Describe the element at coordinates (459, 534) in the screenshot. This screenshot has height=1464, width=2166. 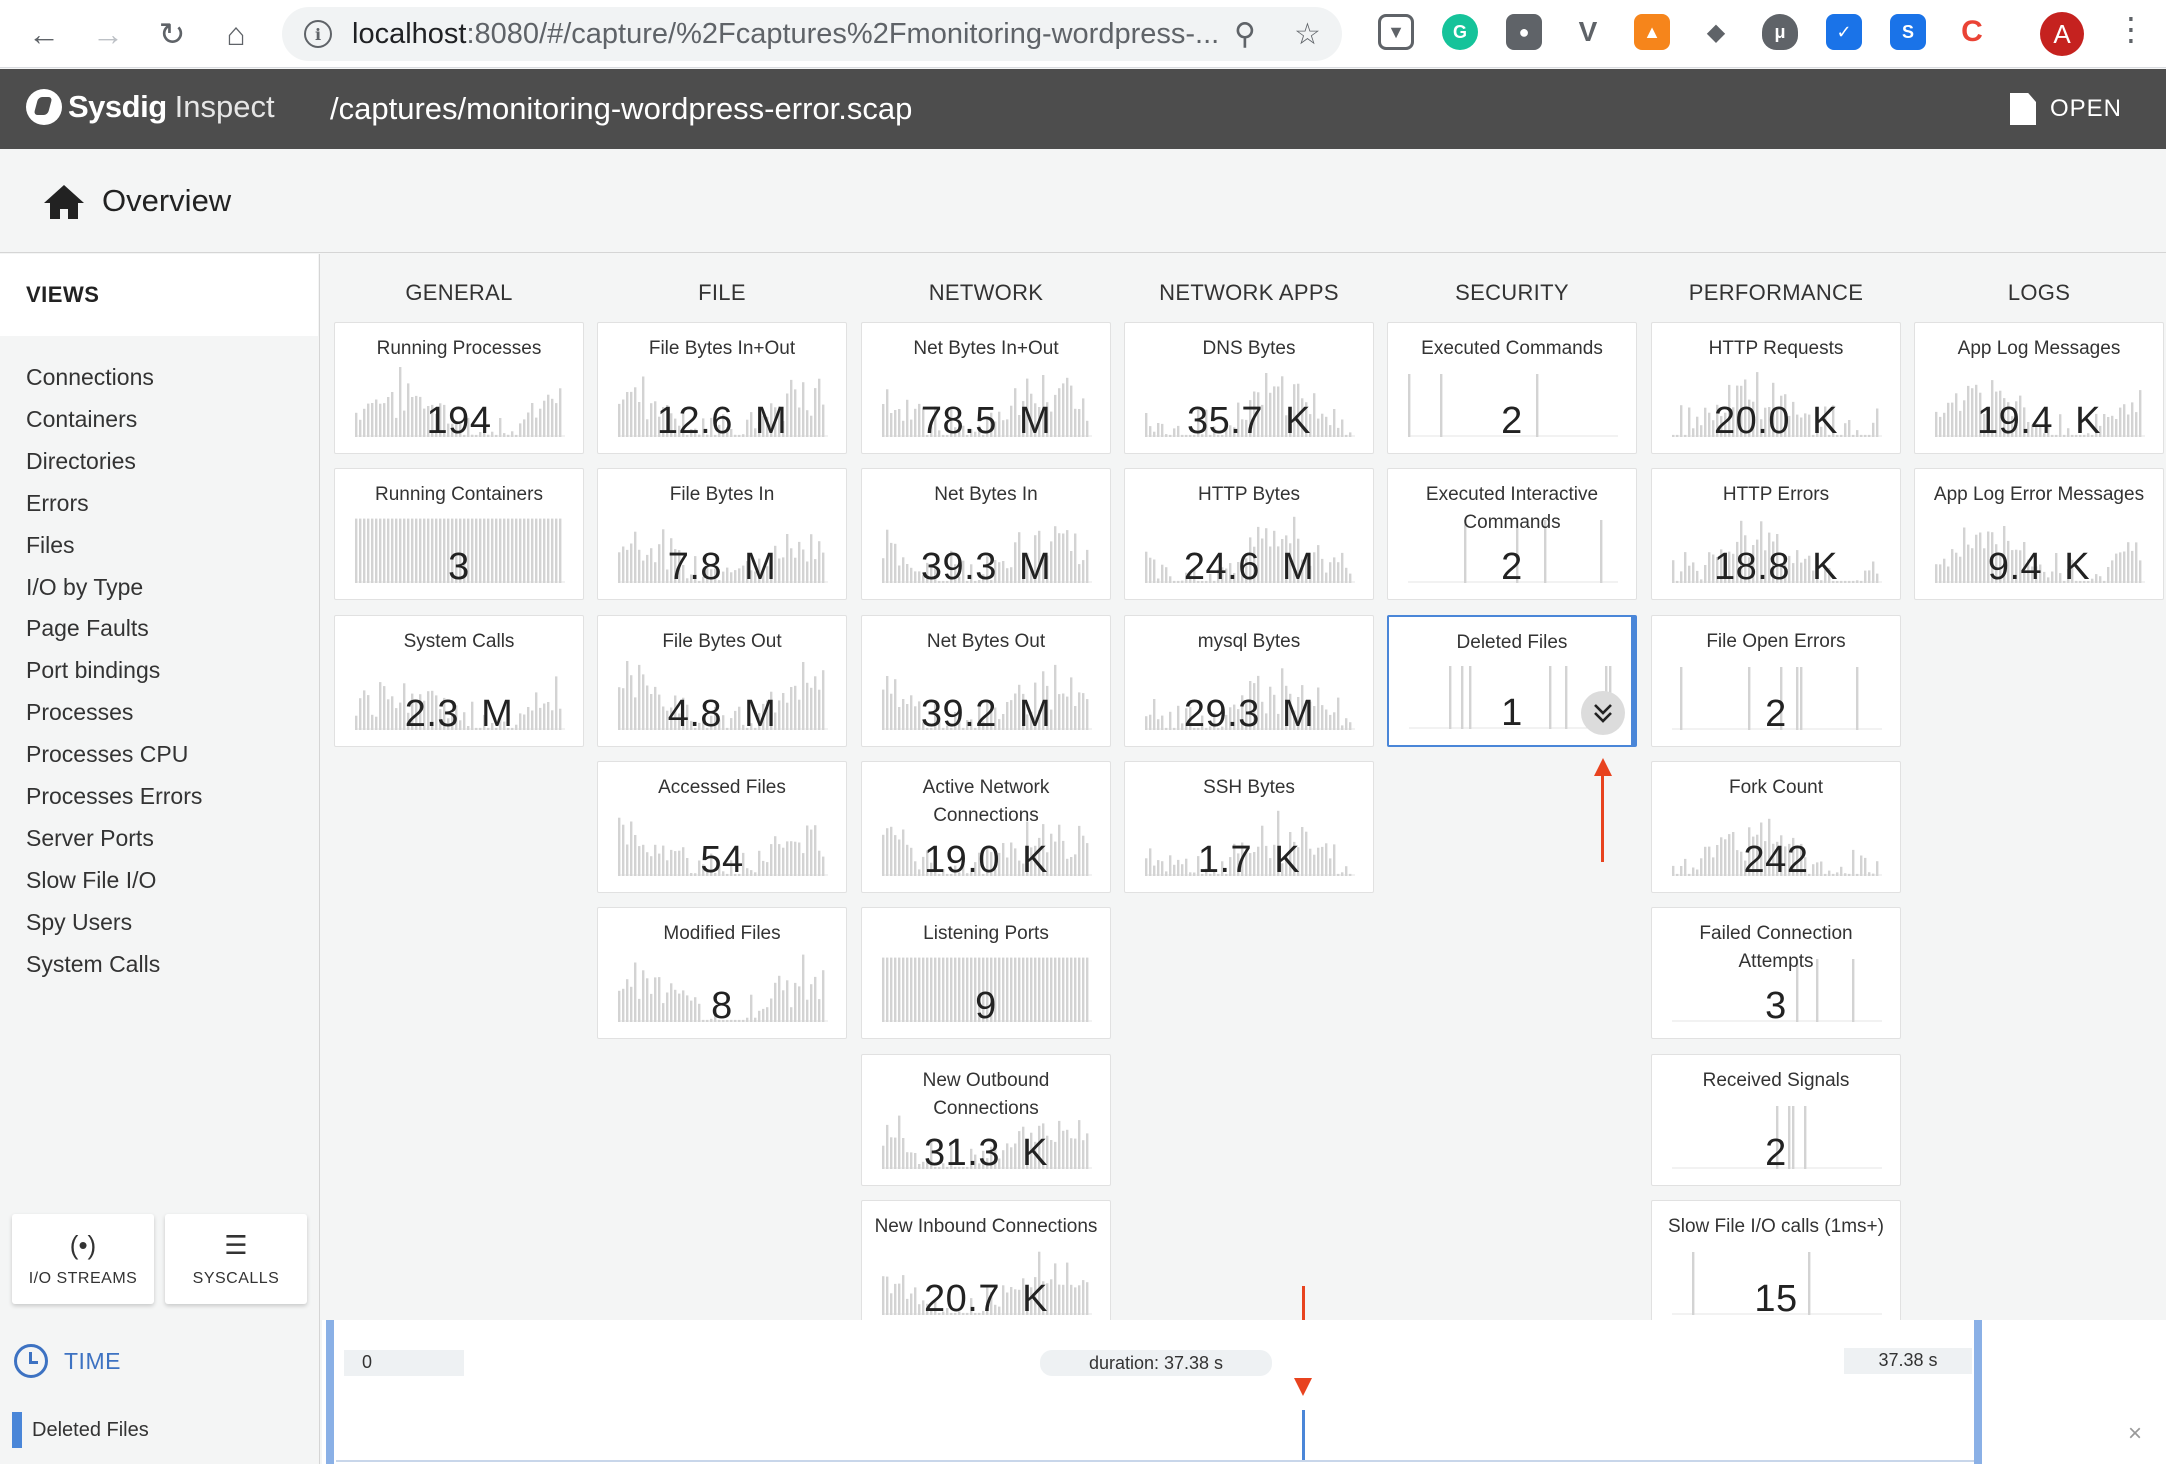
I see `tile-running-containers: Running Containers 3` at that location.